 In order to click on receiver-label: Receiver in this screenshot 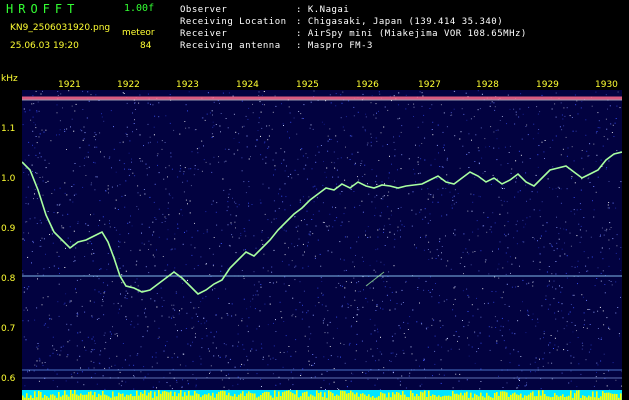, I will do `click(204, 34)`.